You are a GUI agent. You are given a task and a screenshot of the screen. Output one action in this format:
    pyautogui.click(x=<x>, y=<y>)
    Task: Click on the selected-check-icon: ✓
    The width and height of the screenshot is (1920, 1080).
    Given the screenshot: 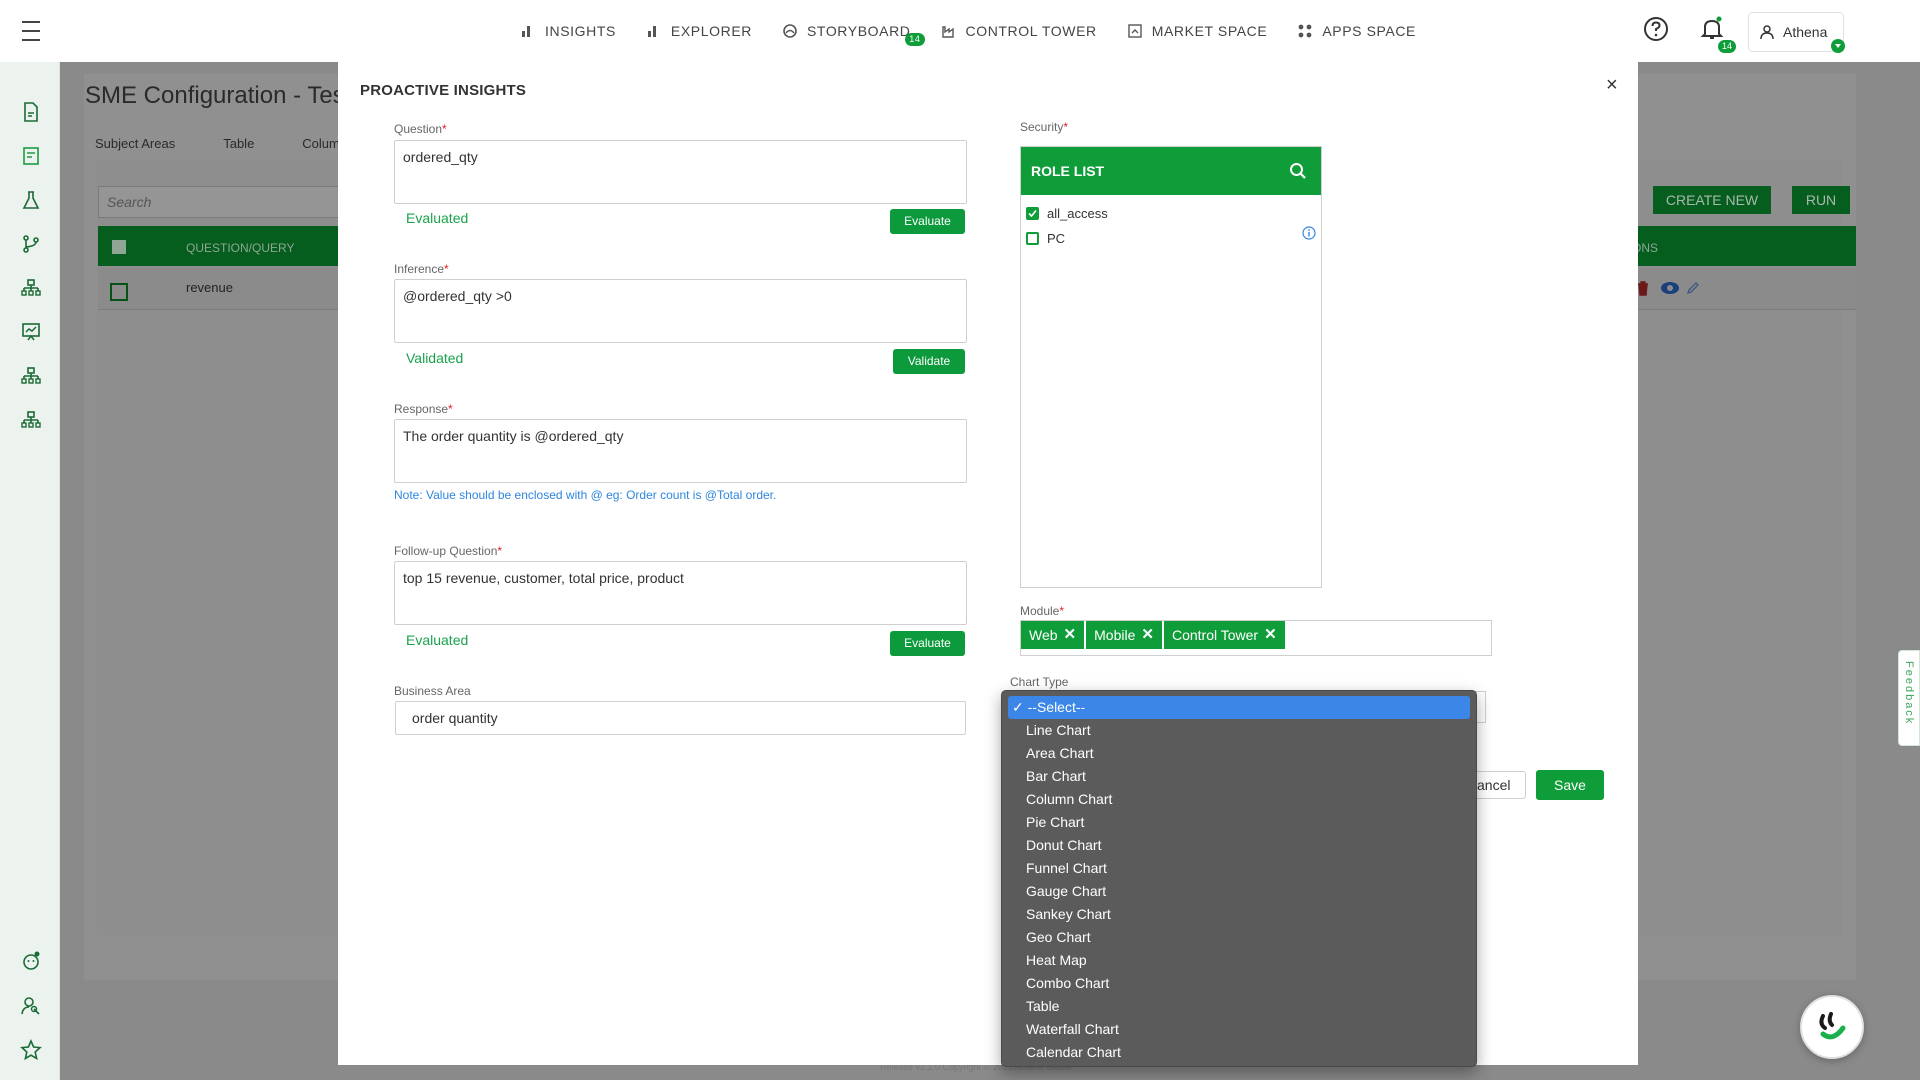 What is the action you would take?
    pyautogui.click(x=1020, y=707)
    